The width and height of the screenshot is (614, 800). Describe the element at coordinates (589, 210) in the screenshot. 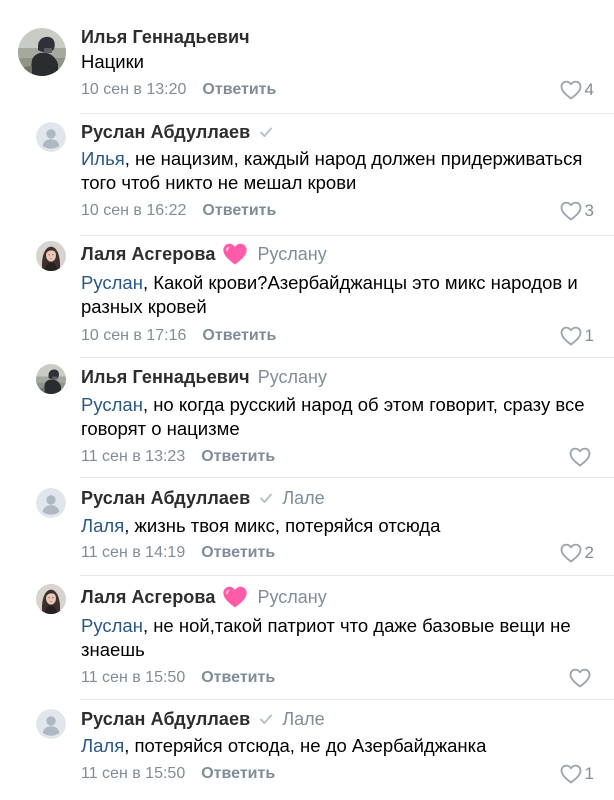

I see `like-count: 3` at that location.